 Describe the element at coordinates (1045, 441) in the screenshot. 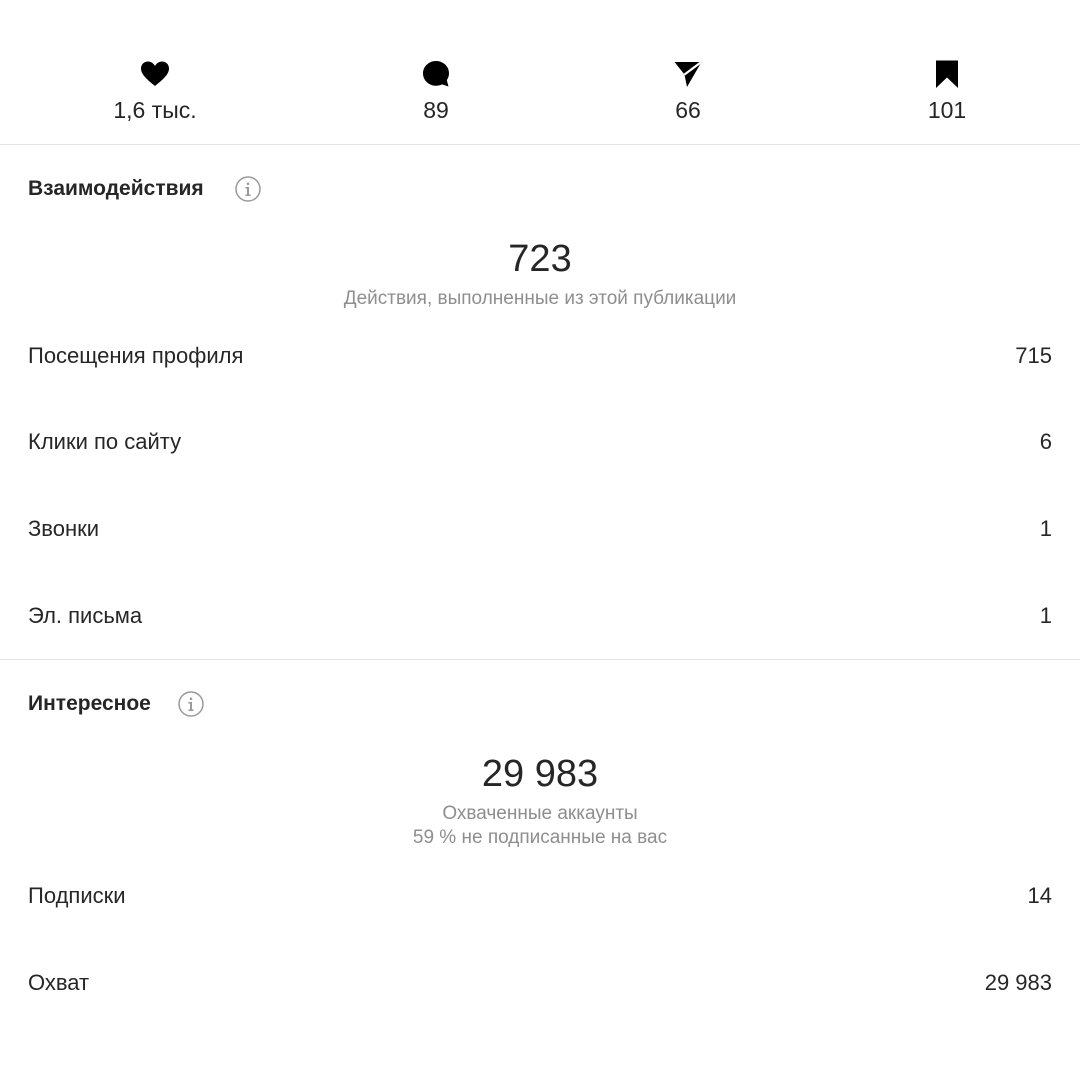

I see `row-value: 6` at that location.